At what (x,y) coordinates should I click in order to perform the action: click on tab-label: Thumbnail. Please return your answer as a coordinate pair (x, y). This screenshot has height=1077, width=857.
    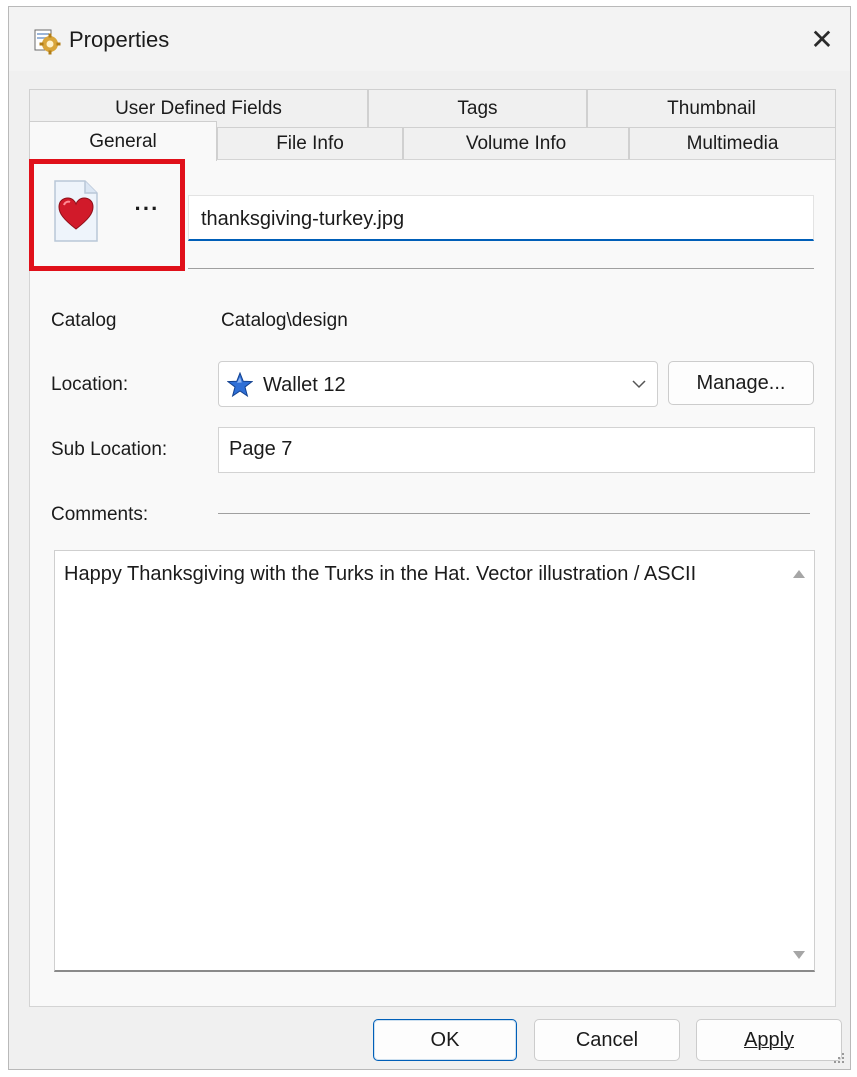
    Looking at the image, I should click on (711, 108).